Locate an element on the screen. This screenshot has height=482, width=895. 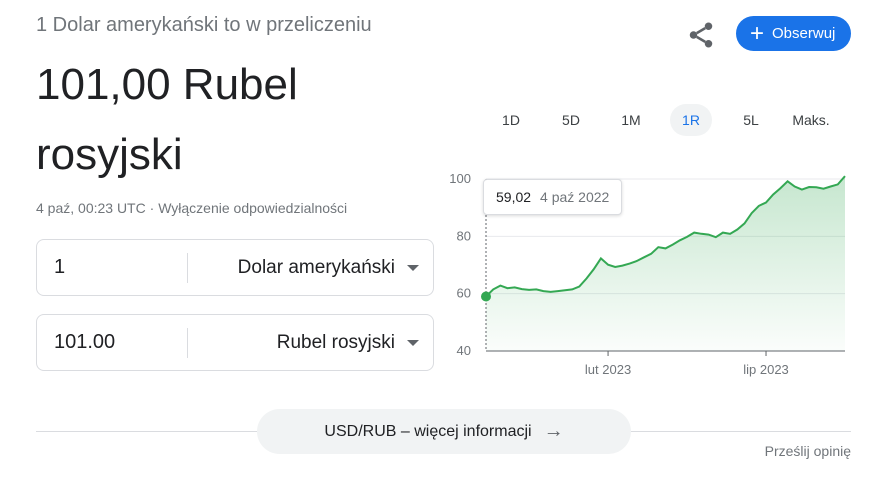
to-currency-select: Rubel rosyjski is located at coordinates (310, 343).